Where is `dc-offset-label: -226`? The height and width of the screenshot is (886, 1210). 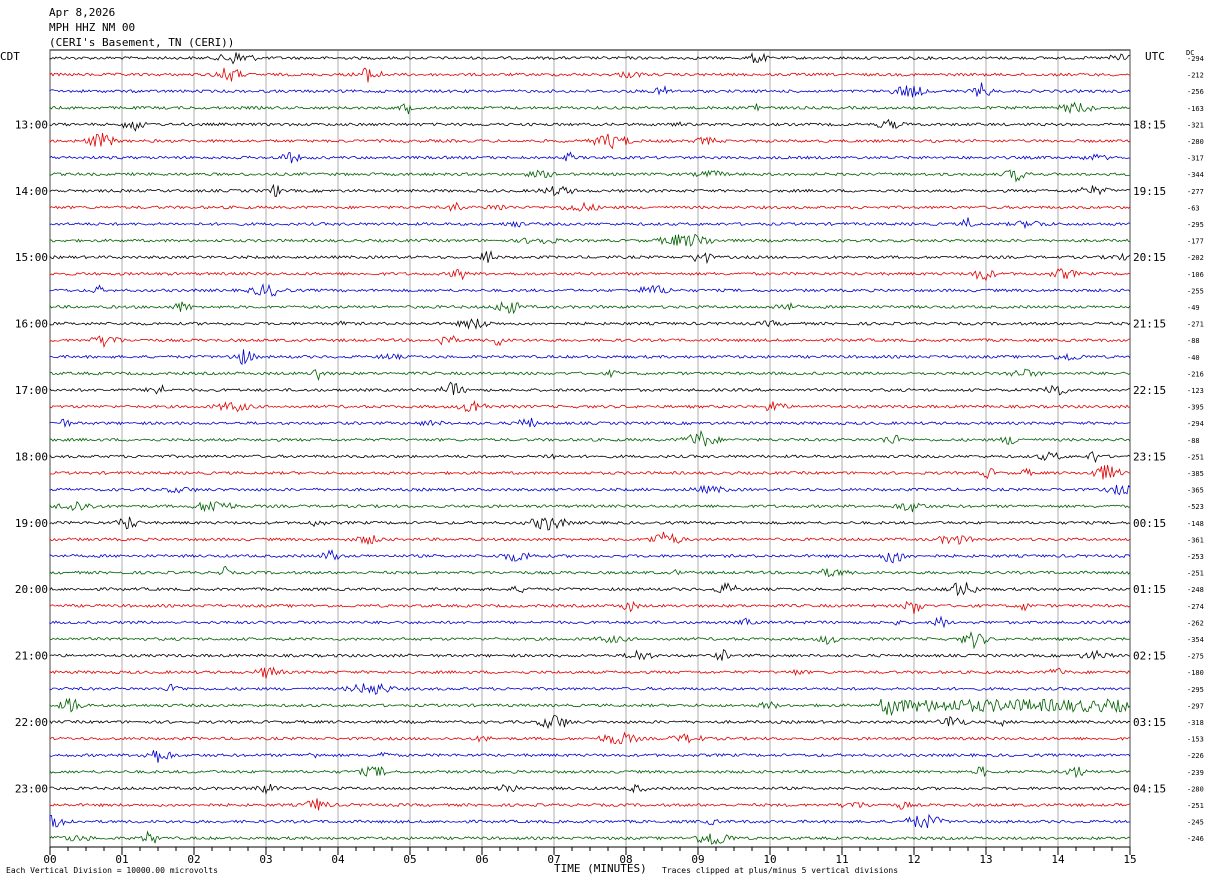 dc-offset-label: -226 is located at coordinates (1195, 756).